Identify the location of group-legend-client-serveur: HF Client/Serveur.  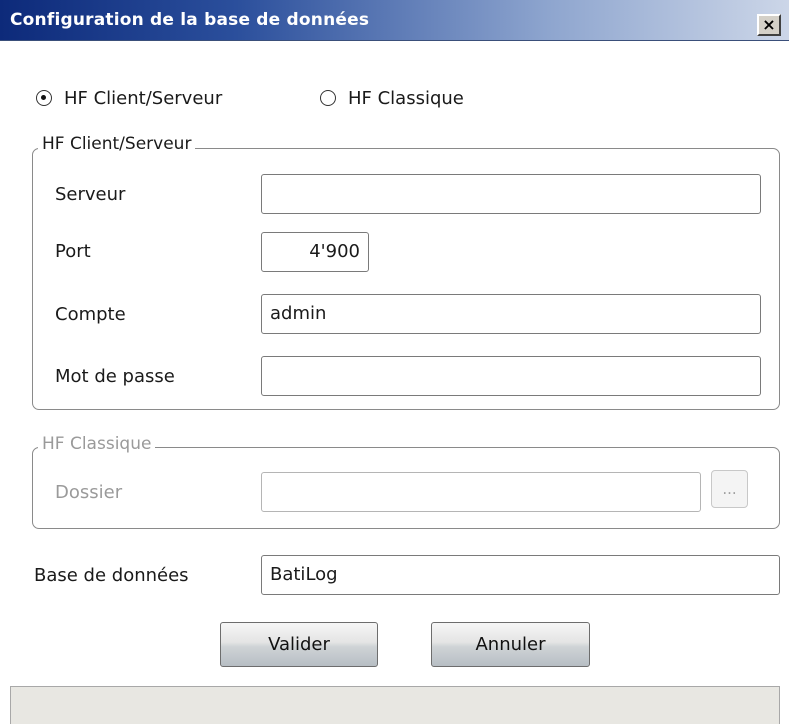
(117, 144).